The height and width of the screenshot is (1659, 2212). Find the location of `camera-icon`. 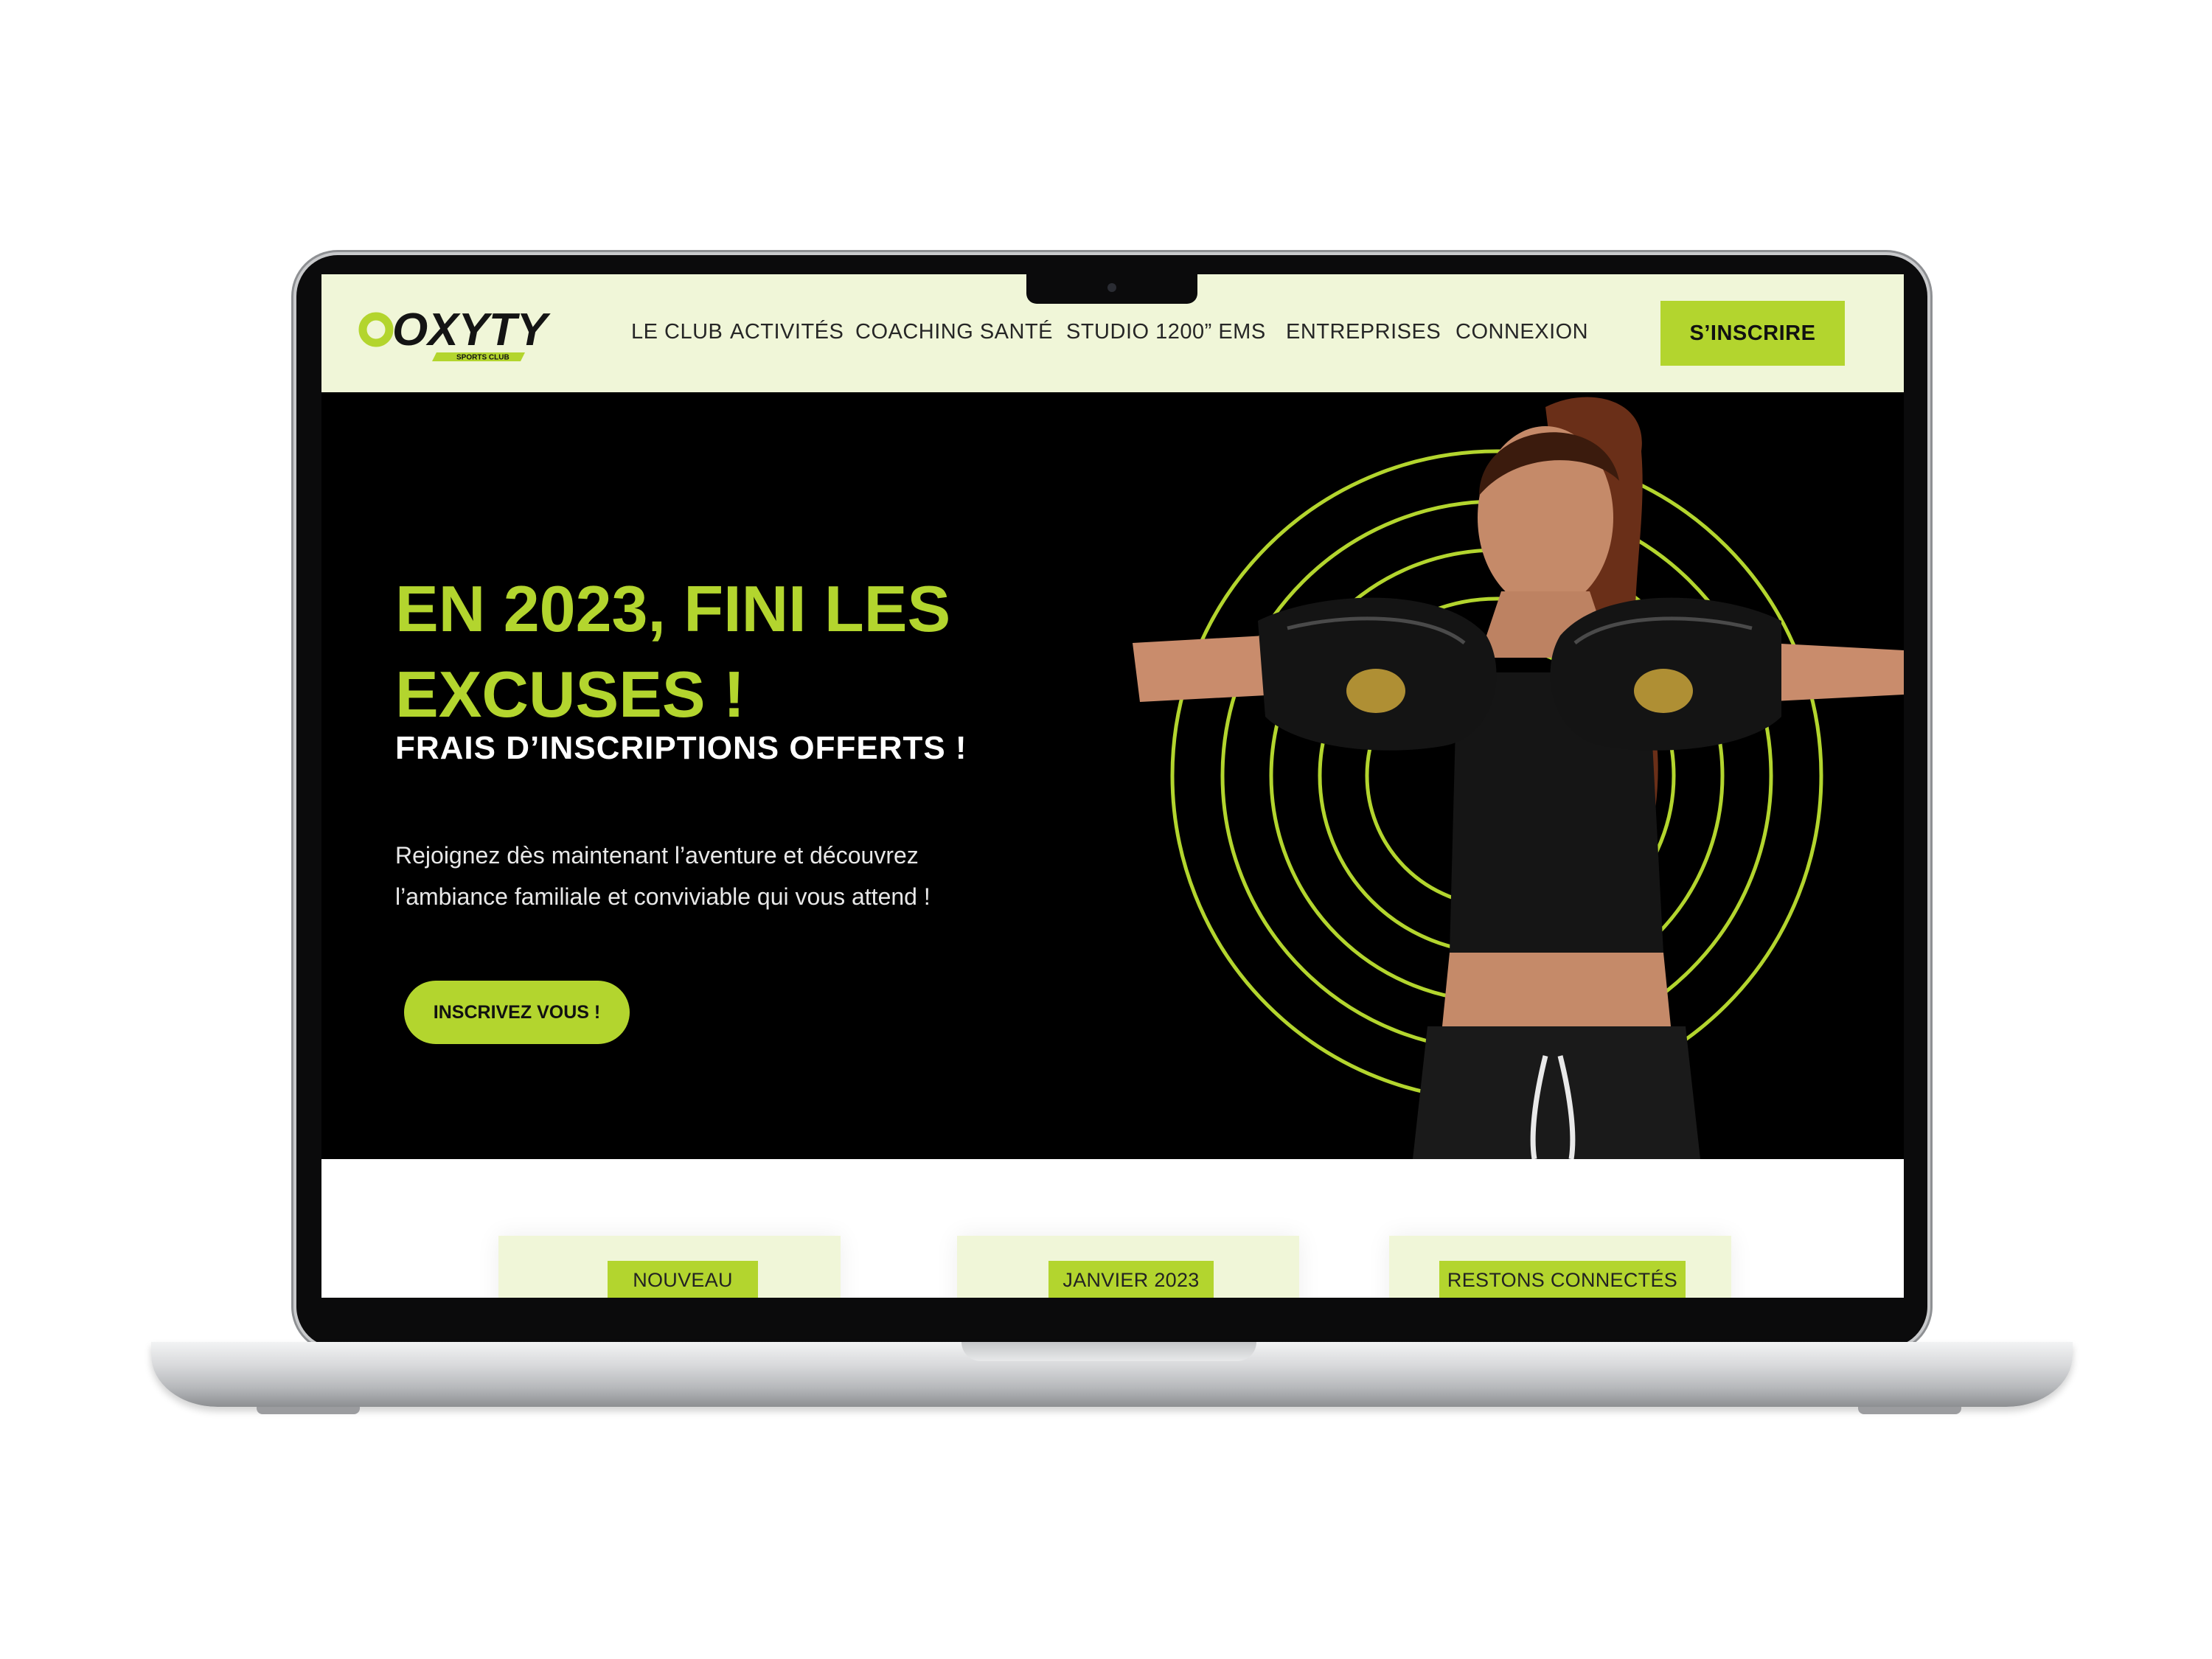

camera-icon is located at coordinates (1111, 287).